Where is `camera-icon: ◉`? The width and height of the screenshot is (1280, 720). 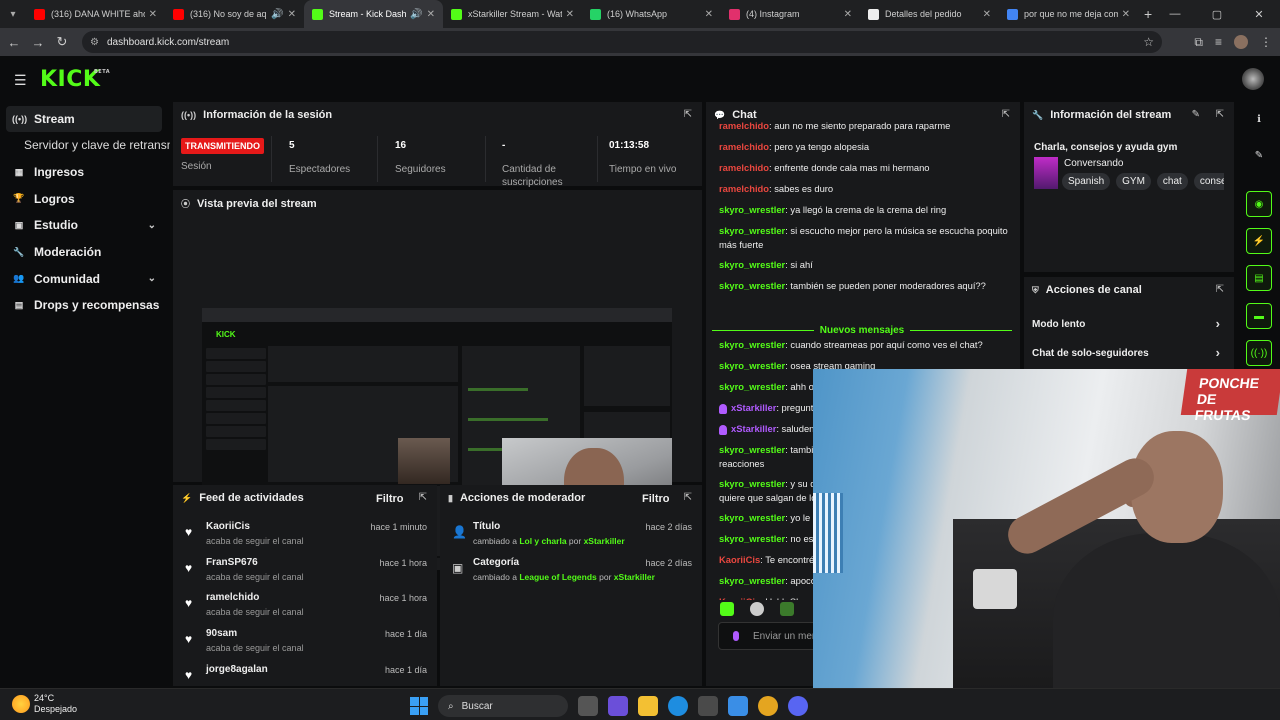 camera-icon: ◉ is located at coordinates (1259, 204).